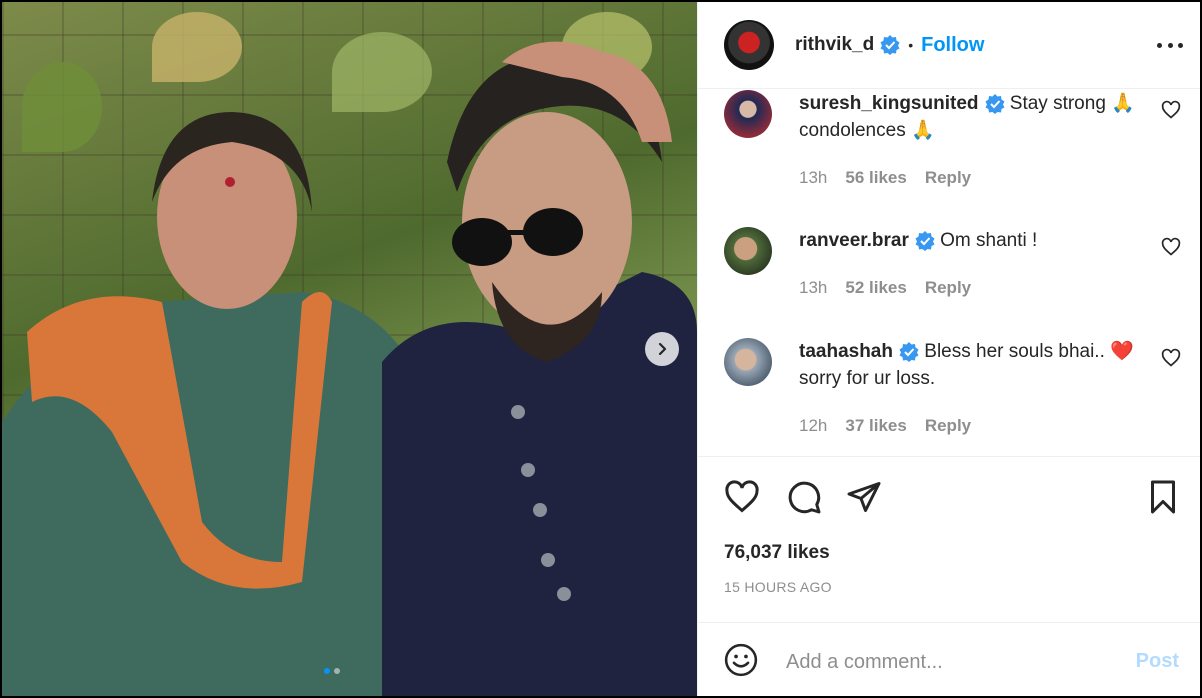 This screenshot has width=1202, height=698. I want to click on comment-composer: Post, so click(949, 659).